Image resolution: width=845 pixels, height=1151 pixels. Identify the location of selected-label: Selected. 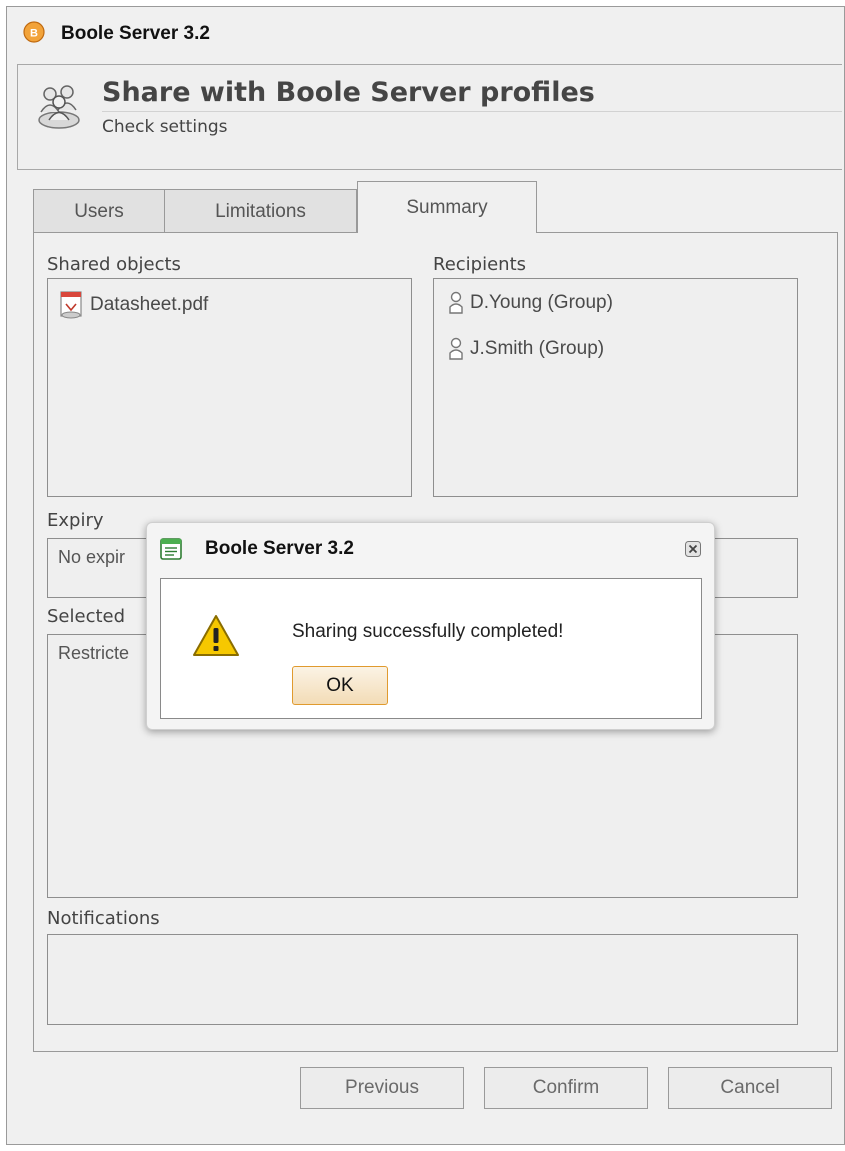
(86, 616).